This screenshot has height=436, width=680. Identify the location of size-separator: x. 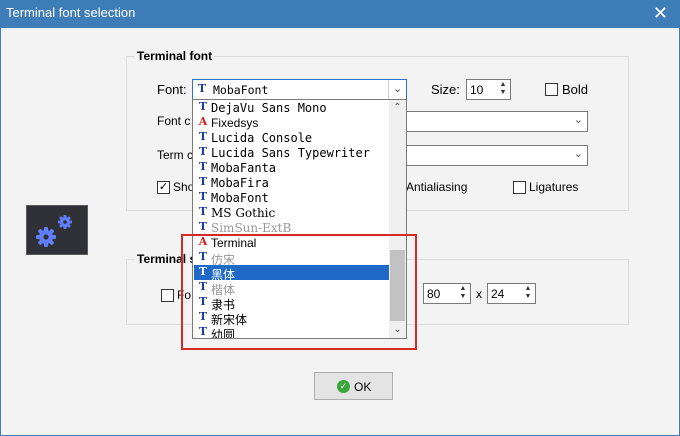
(479, 294).